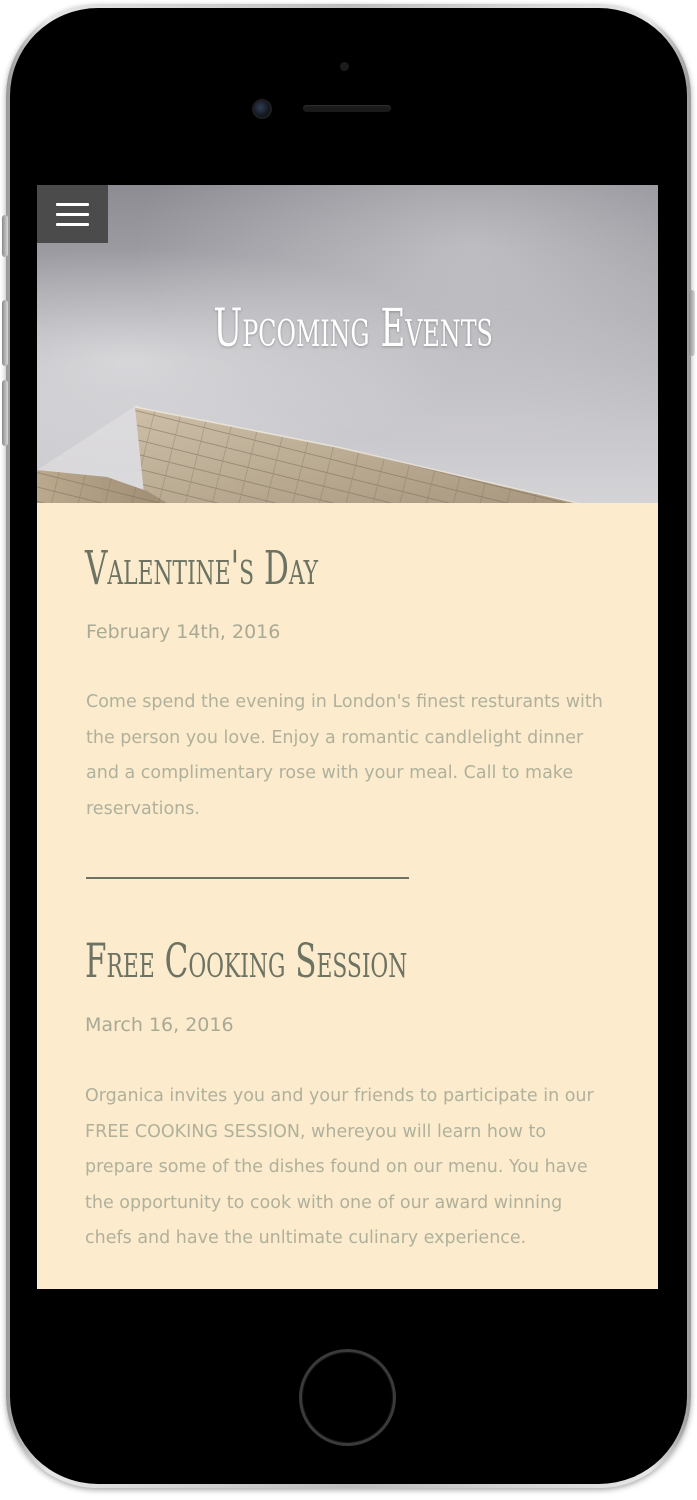 The image size is (697, 1500). Describe the element at coordinates (344, 66) in the screenshot. I see `proximity-sensor` at that location.